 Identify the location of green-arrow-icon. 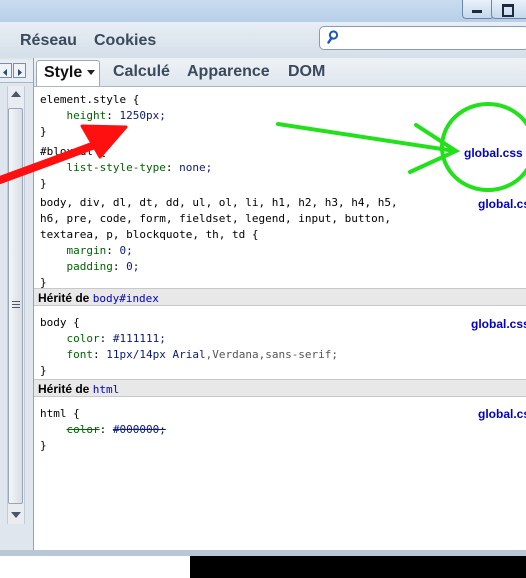
(368, 148).